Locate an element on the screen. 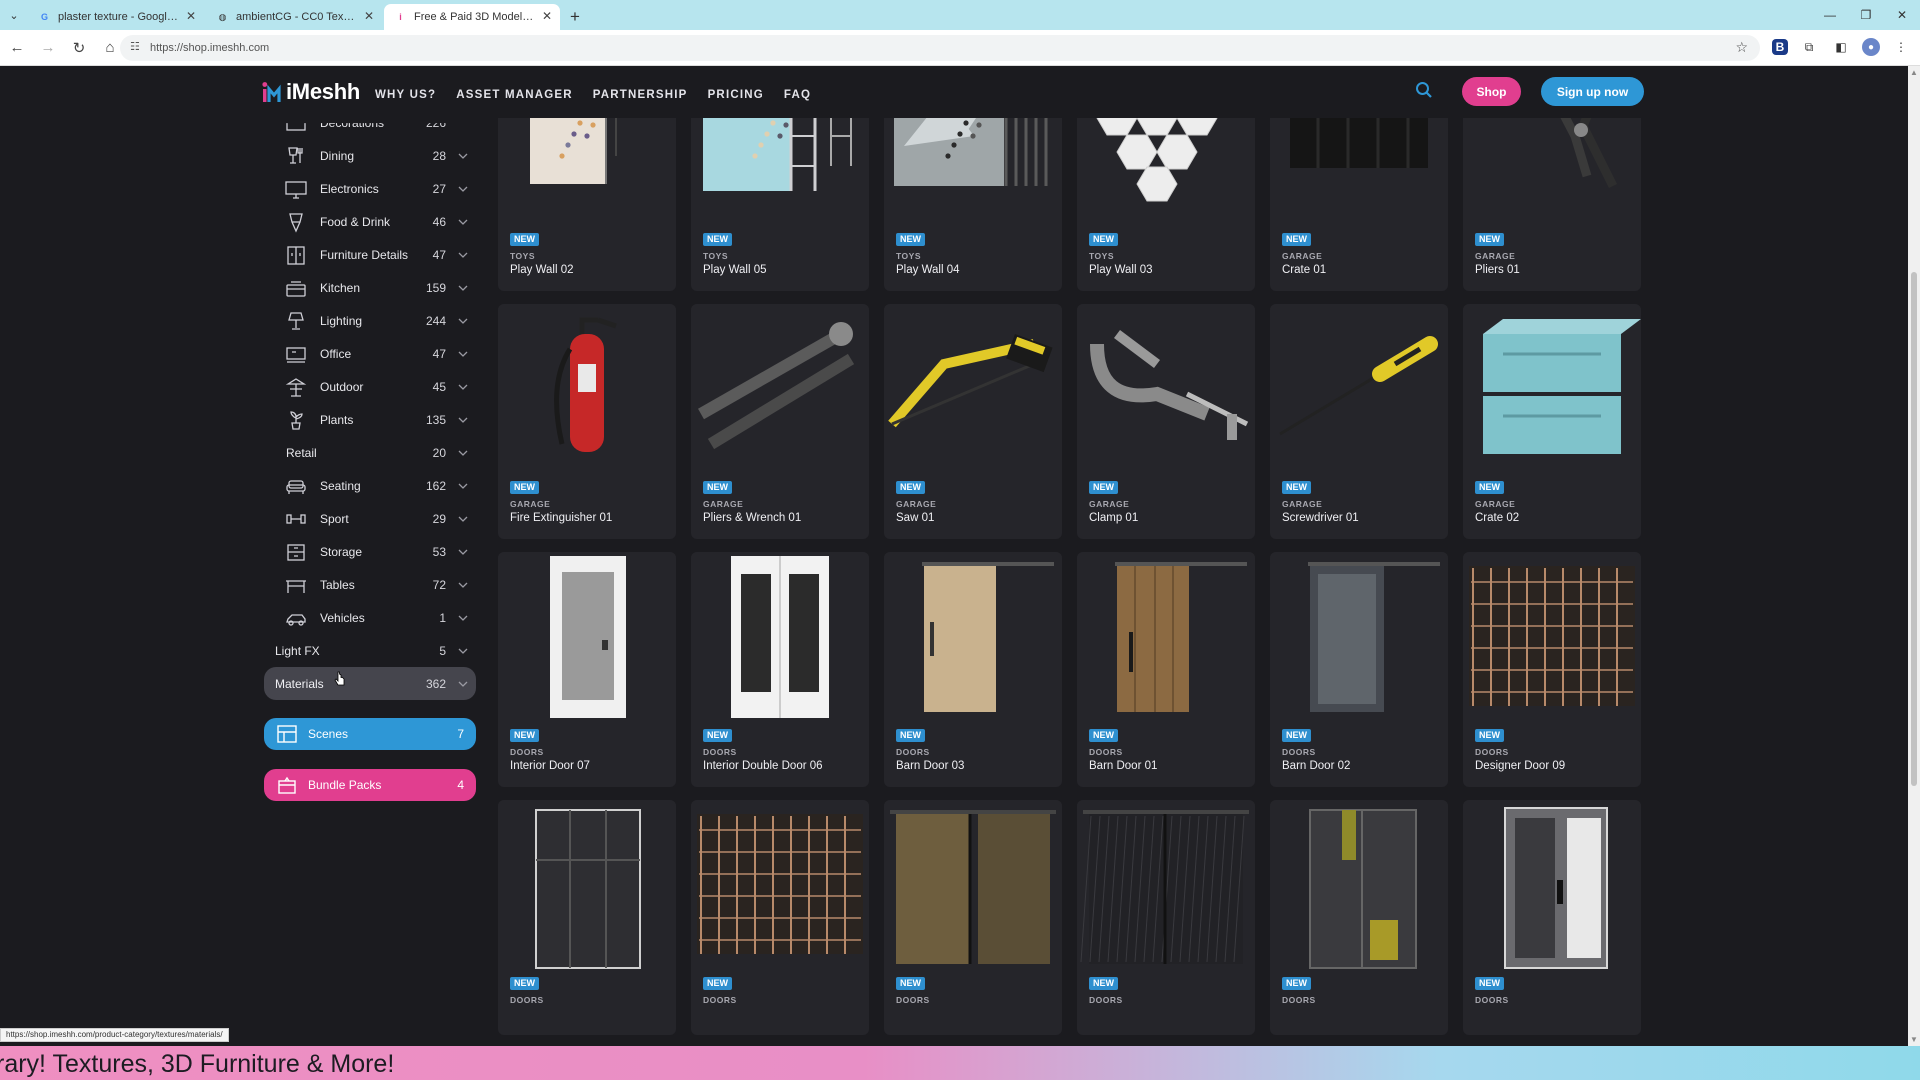 The width and height of the screenshot is (1920, 1080). sidebar-item-food-and-drink: Food & Drink 46 is located at coordinates (370, 221).